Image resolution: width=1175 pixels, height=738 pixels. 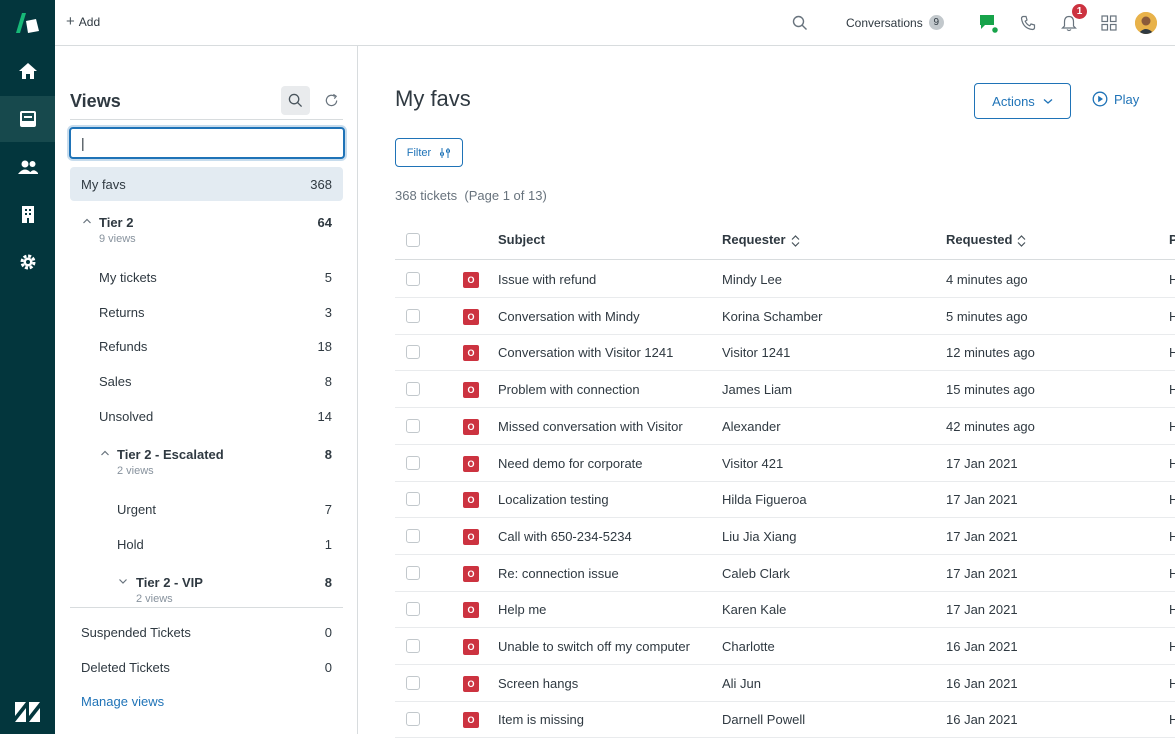 I want to click on ticket-requested: 16 Jan 2021, so click(x=982, y=646).